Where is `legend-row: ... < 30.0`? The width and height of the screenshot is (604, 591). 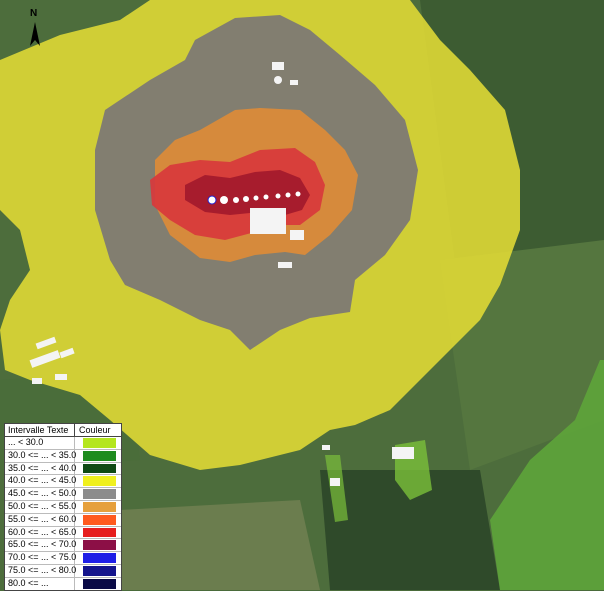 legend-row: ... < 30.0 is located at coordinates (63, 443).